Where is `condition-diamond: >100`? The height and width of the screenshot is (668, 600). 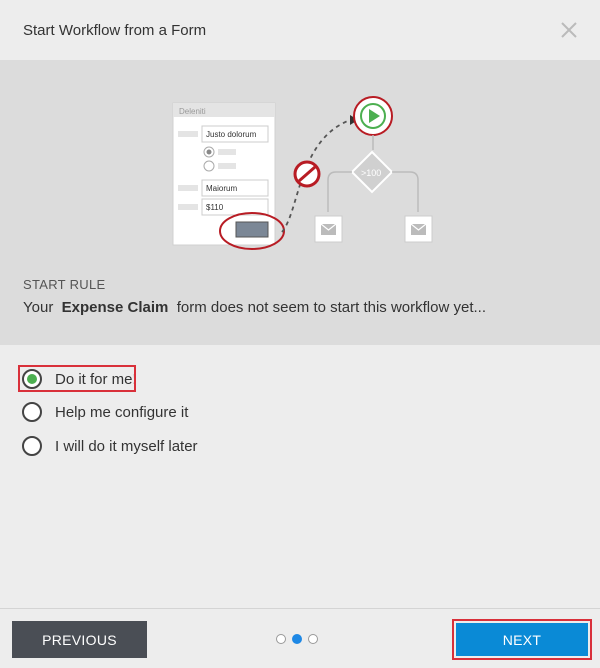 condition-diamond: >100 is located at coordinates (372, 172).